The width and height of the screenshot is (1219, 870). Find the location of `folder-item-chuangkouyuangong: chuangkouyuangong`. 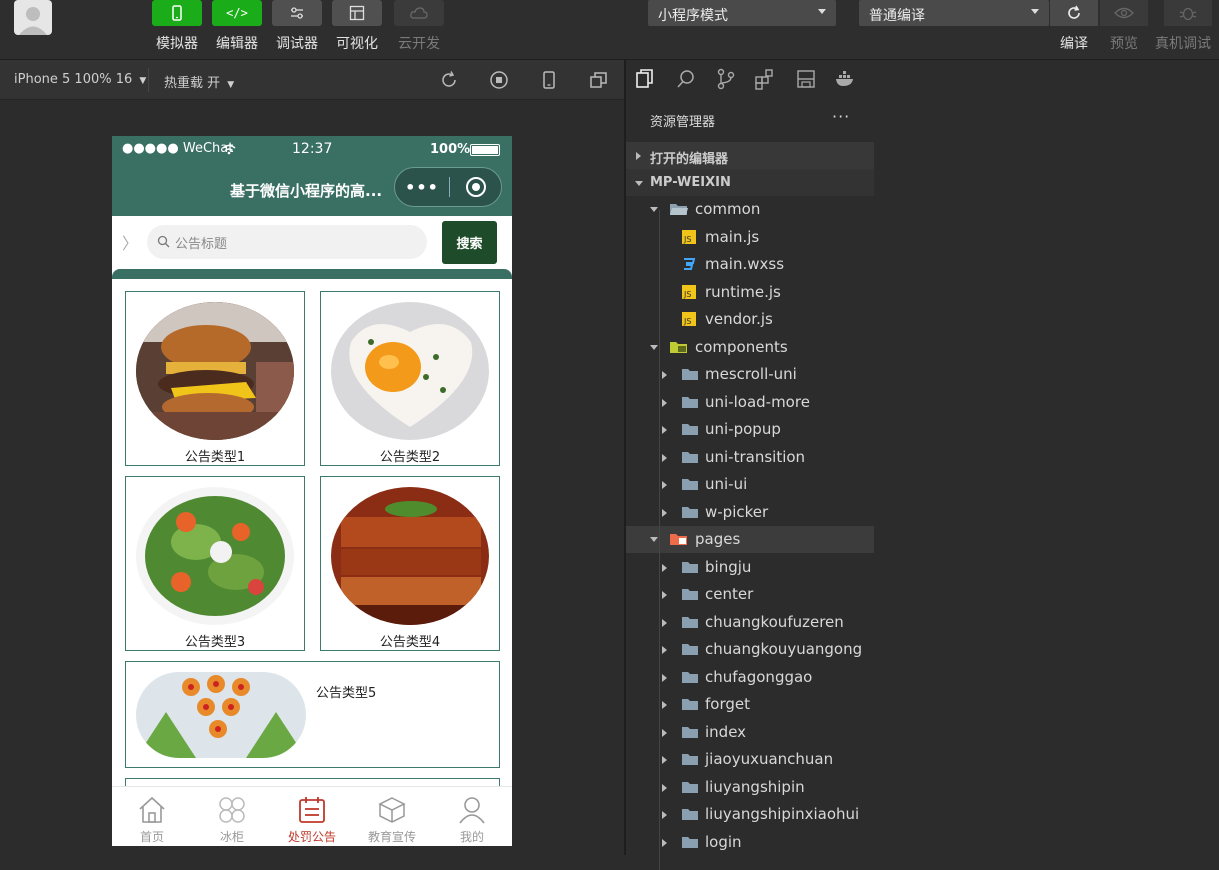

folder-item-chuangkouyuangong: chuangkouyuangong is located at coordinates (750, 649).